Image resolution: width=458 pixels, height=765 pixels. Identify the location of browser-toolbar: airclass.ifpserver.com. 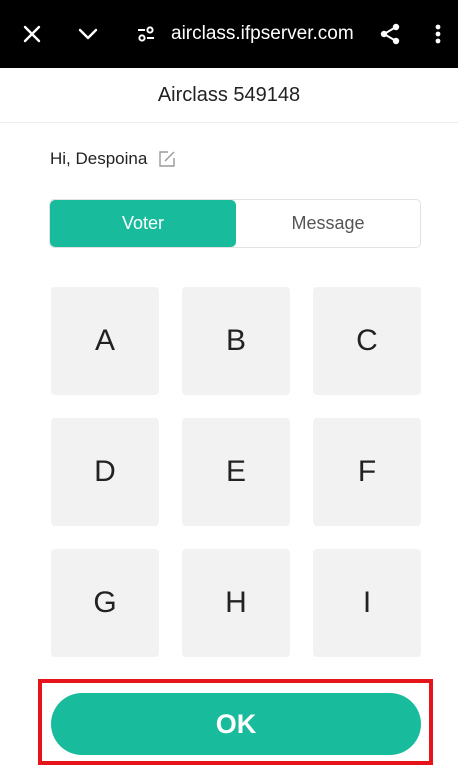
(229, 34).